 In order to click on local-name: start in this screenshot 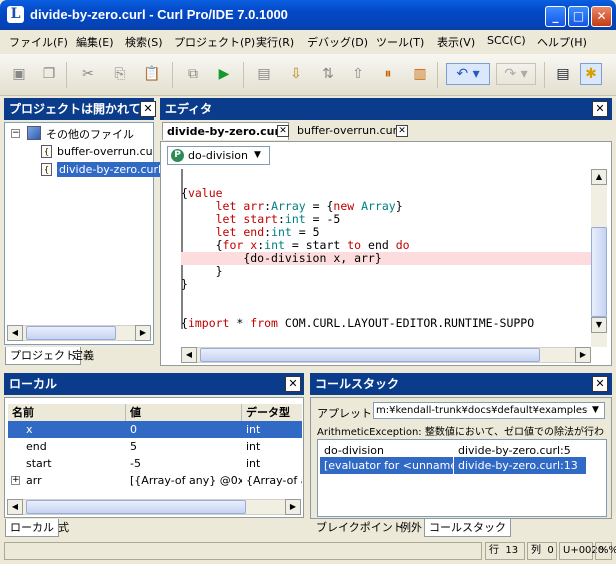, I will do `click(39, 463)`.